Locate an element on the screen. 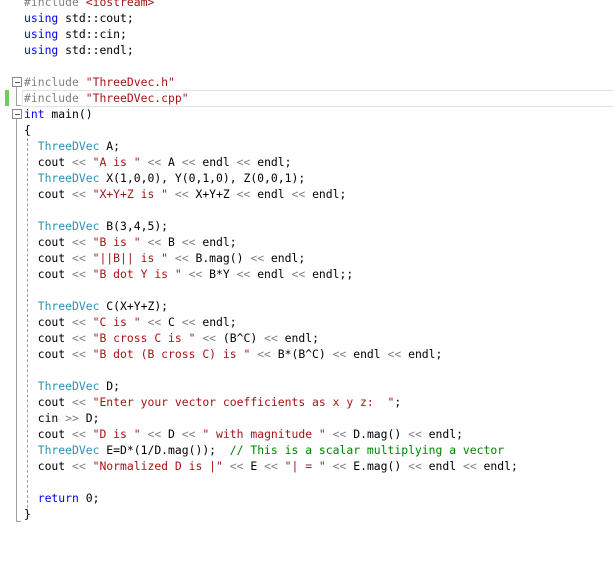  string-literal: "A is " is located at coordinates (116, 162).